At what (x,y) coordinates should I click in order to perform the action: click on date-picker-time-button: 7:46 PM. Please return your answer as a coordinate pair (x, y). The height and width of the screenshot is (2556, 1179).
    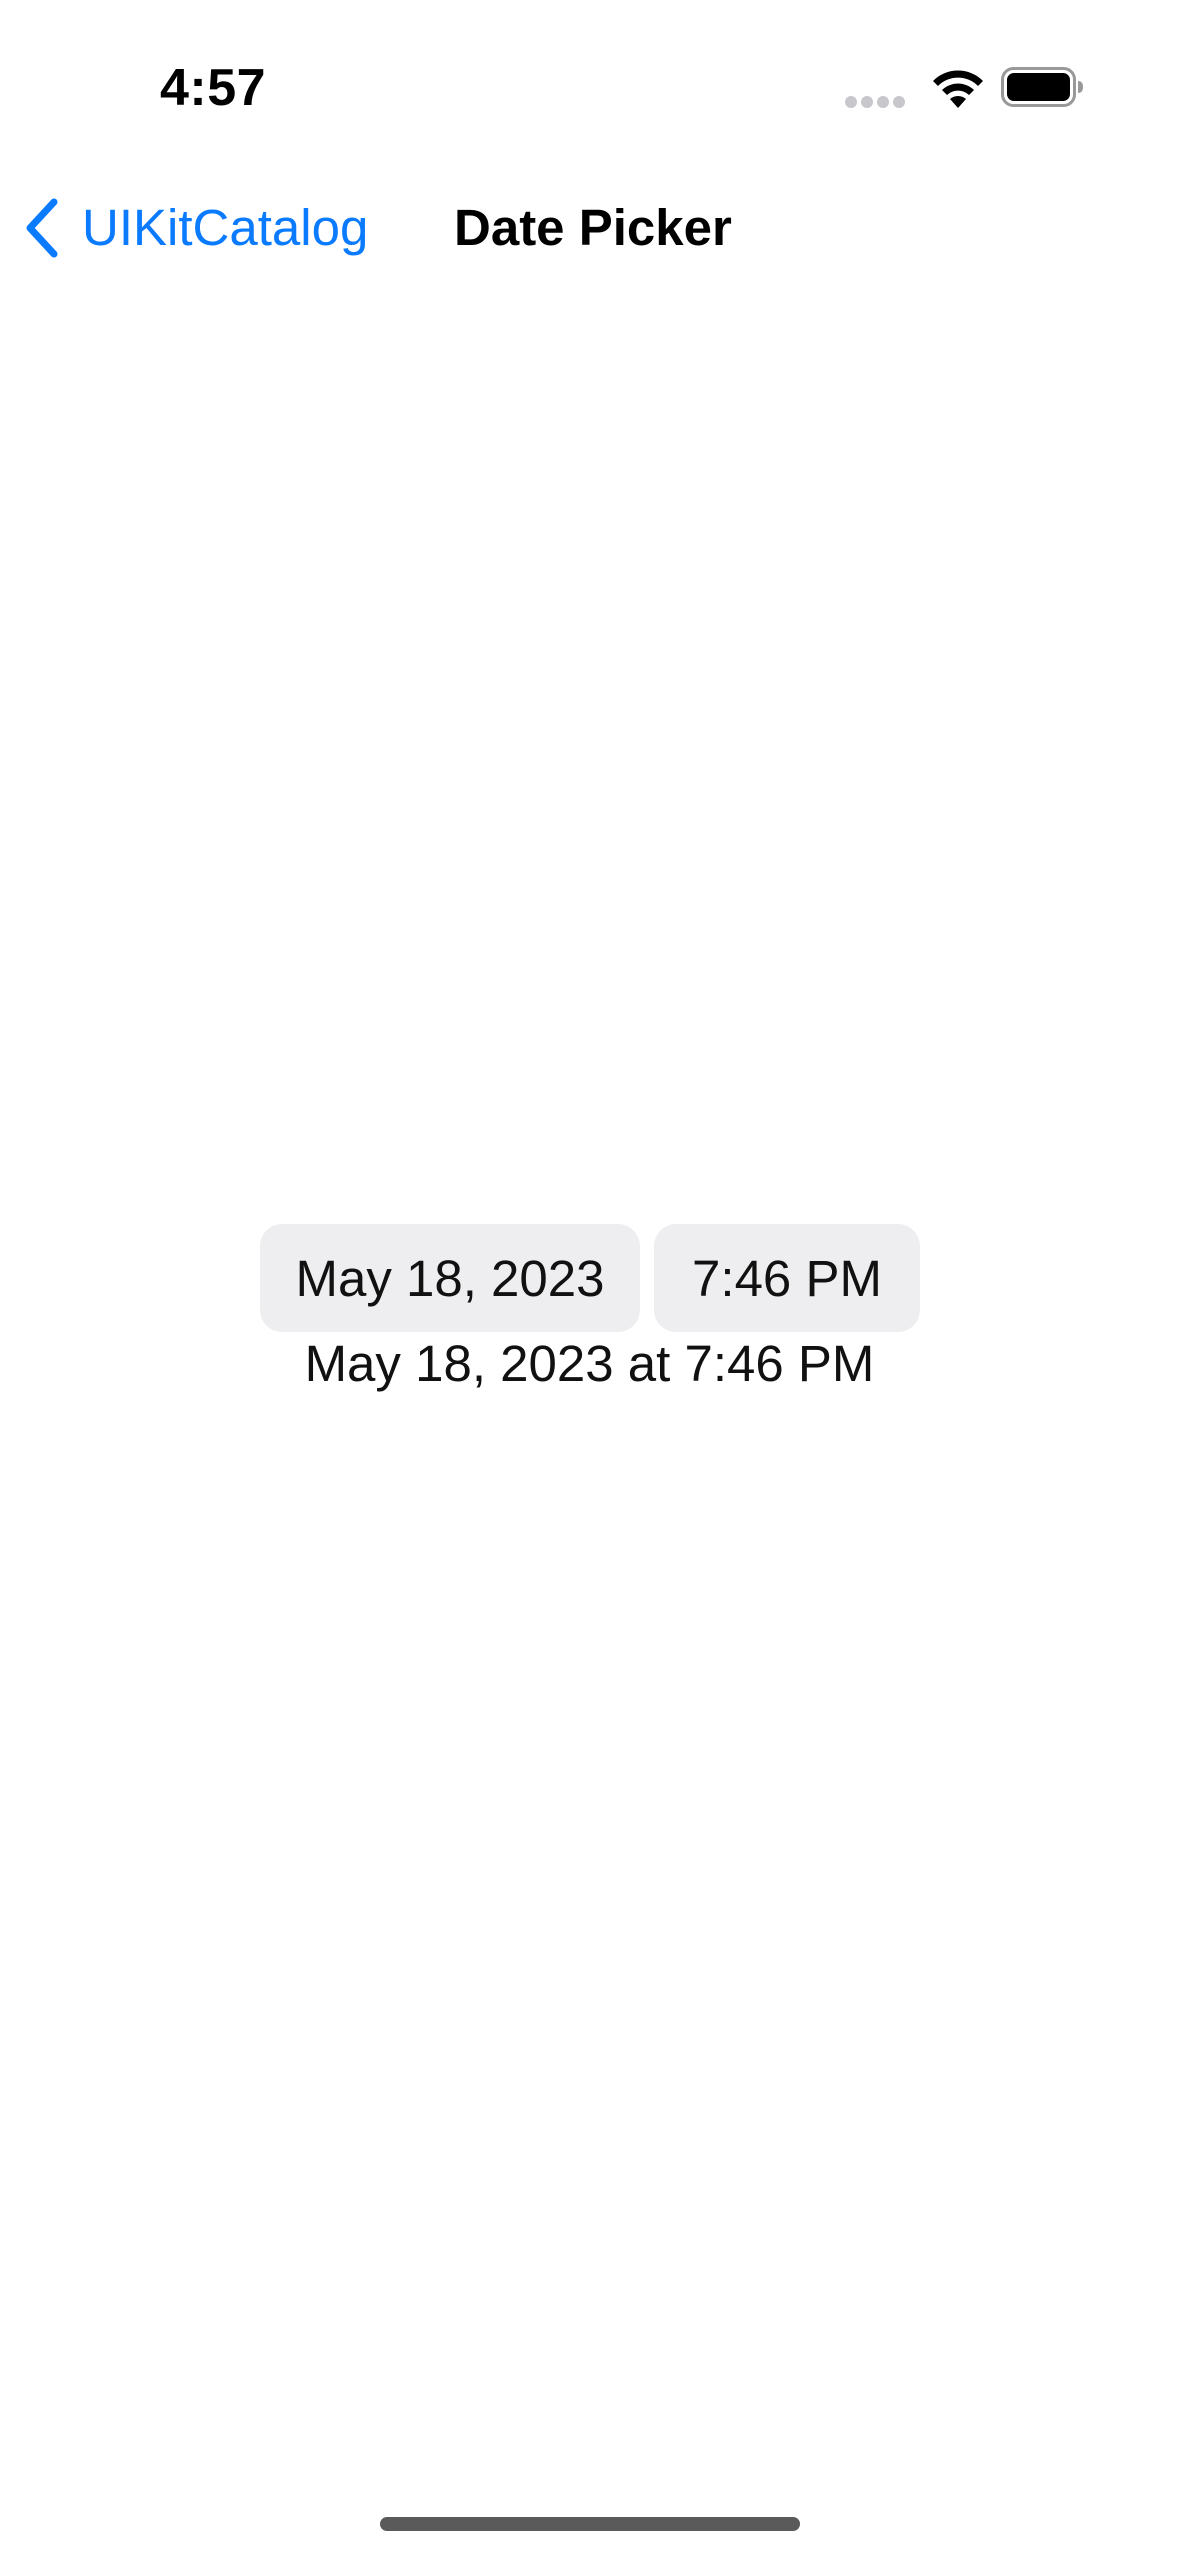
    Looking at the image, I should click on (787, 1278).